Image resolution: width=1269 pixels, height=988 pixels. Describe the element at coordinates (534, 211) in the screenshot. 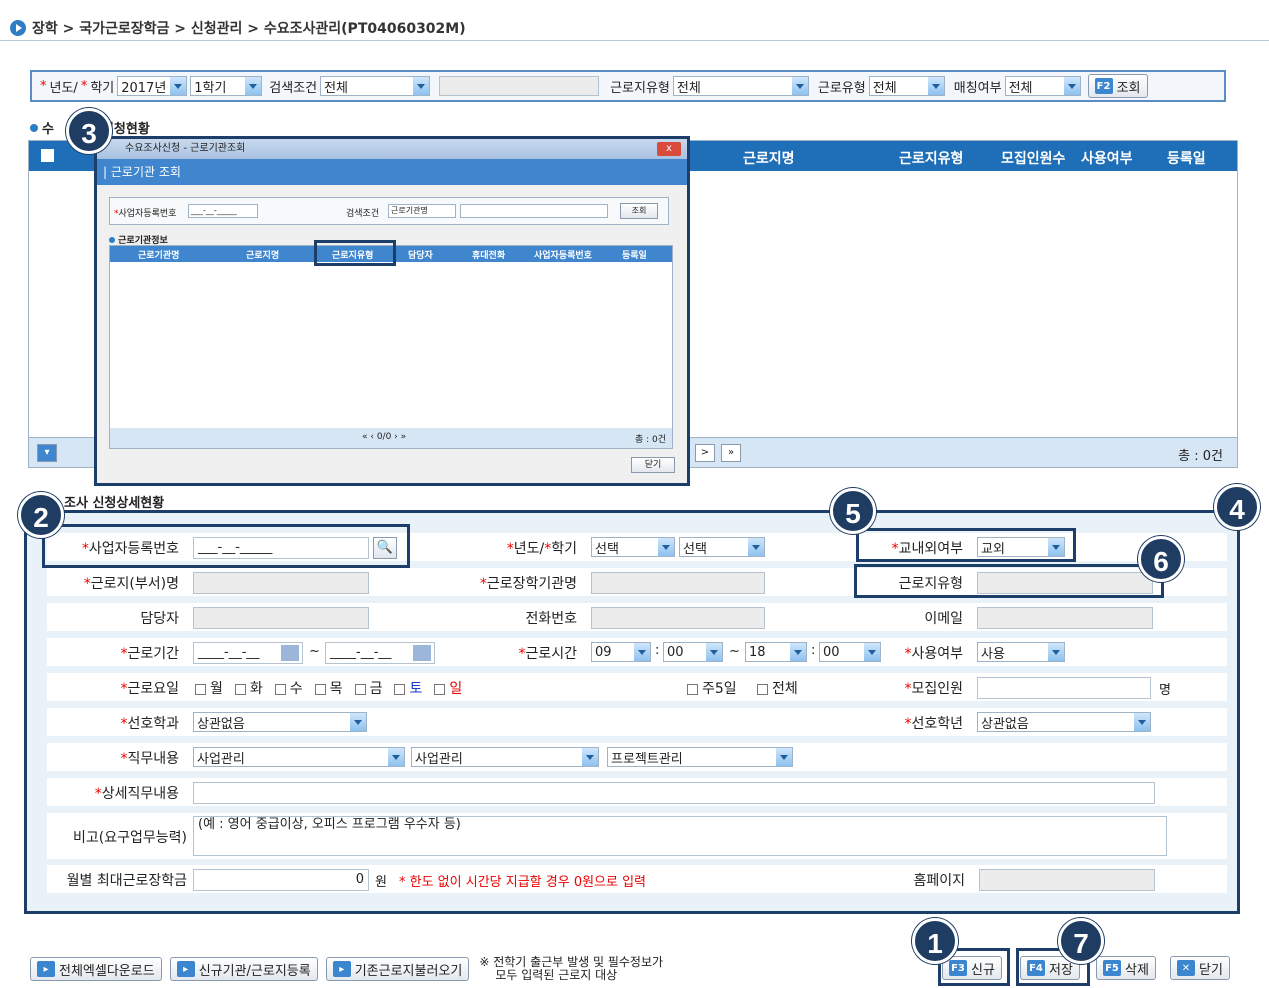

I see `modal-search-input` at that location.